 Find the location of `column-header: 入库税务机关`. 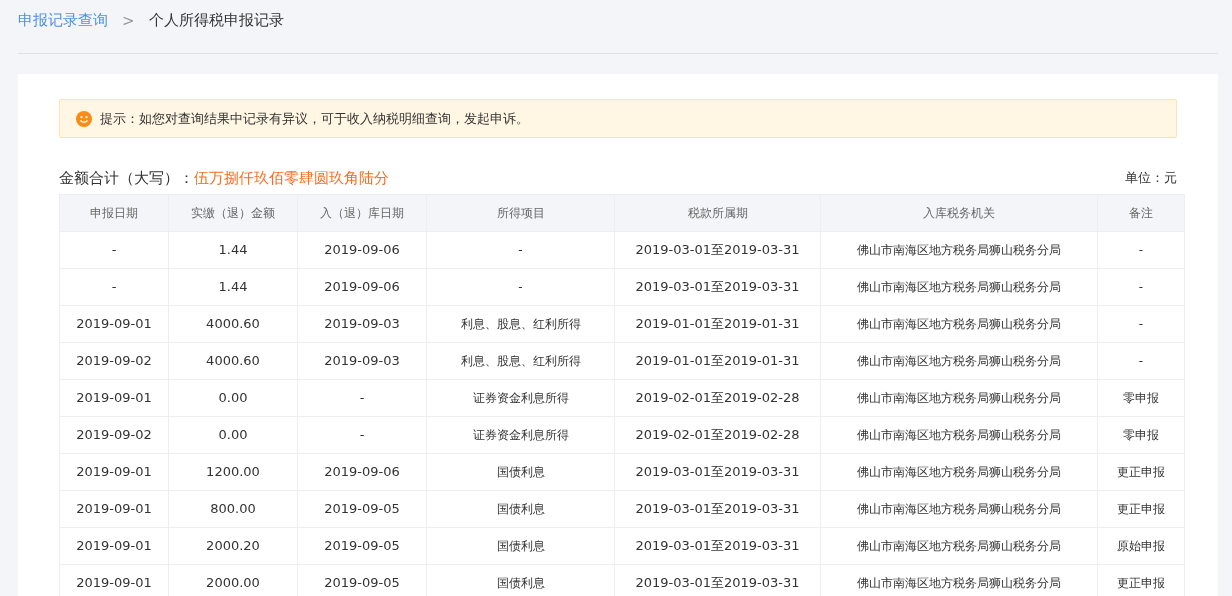

column-header: 入库税务机关 is located at coordinates (959, 213).